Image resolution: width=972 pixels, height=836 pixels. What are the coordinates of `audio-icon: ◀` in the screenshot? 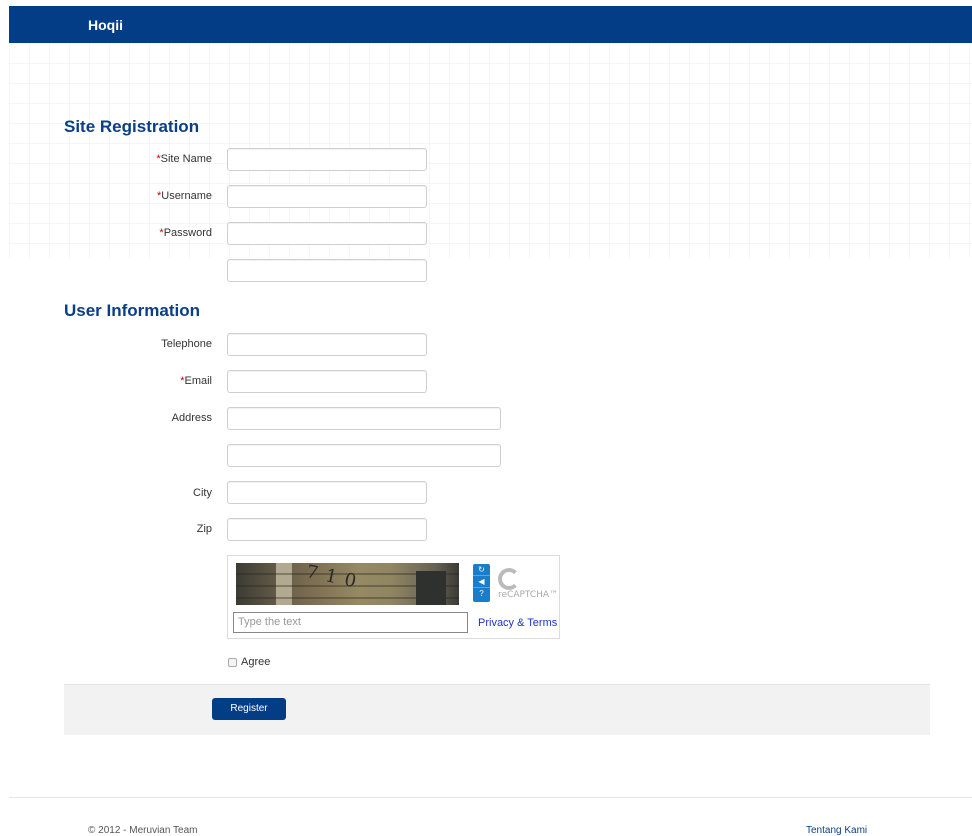 It's located at (481, 582).